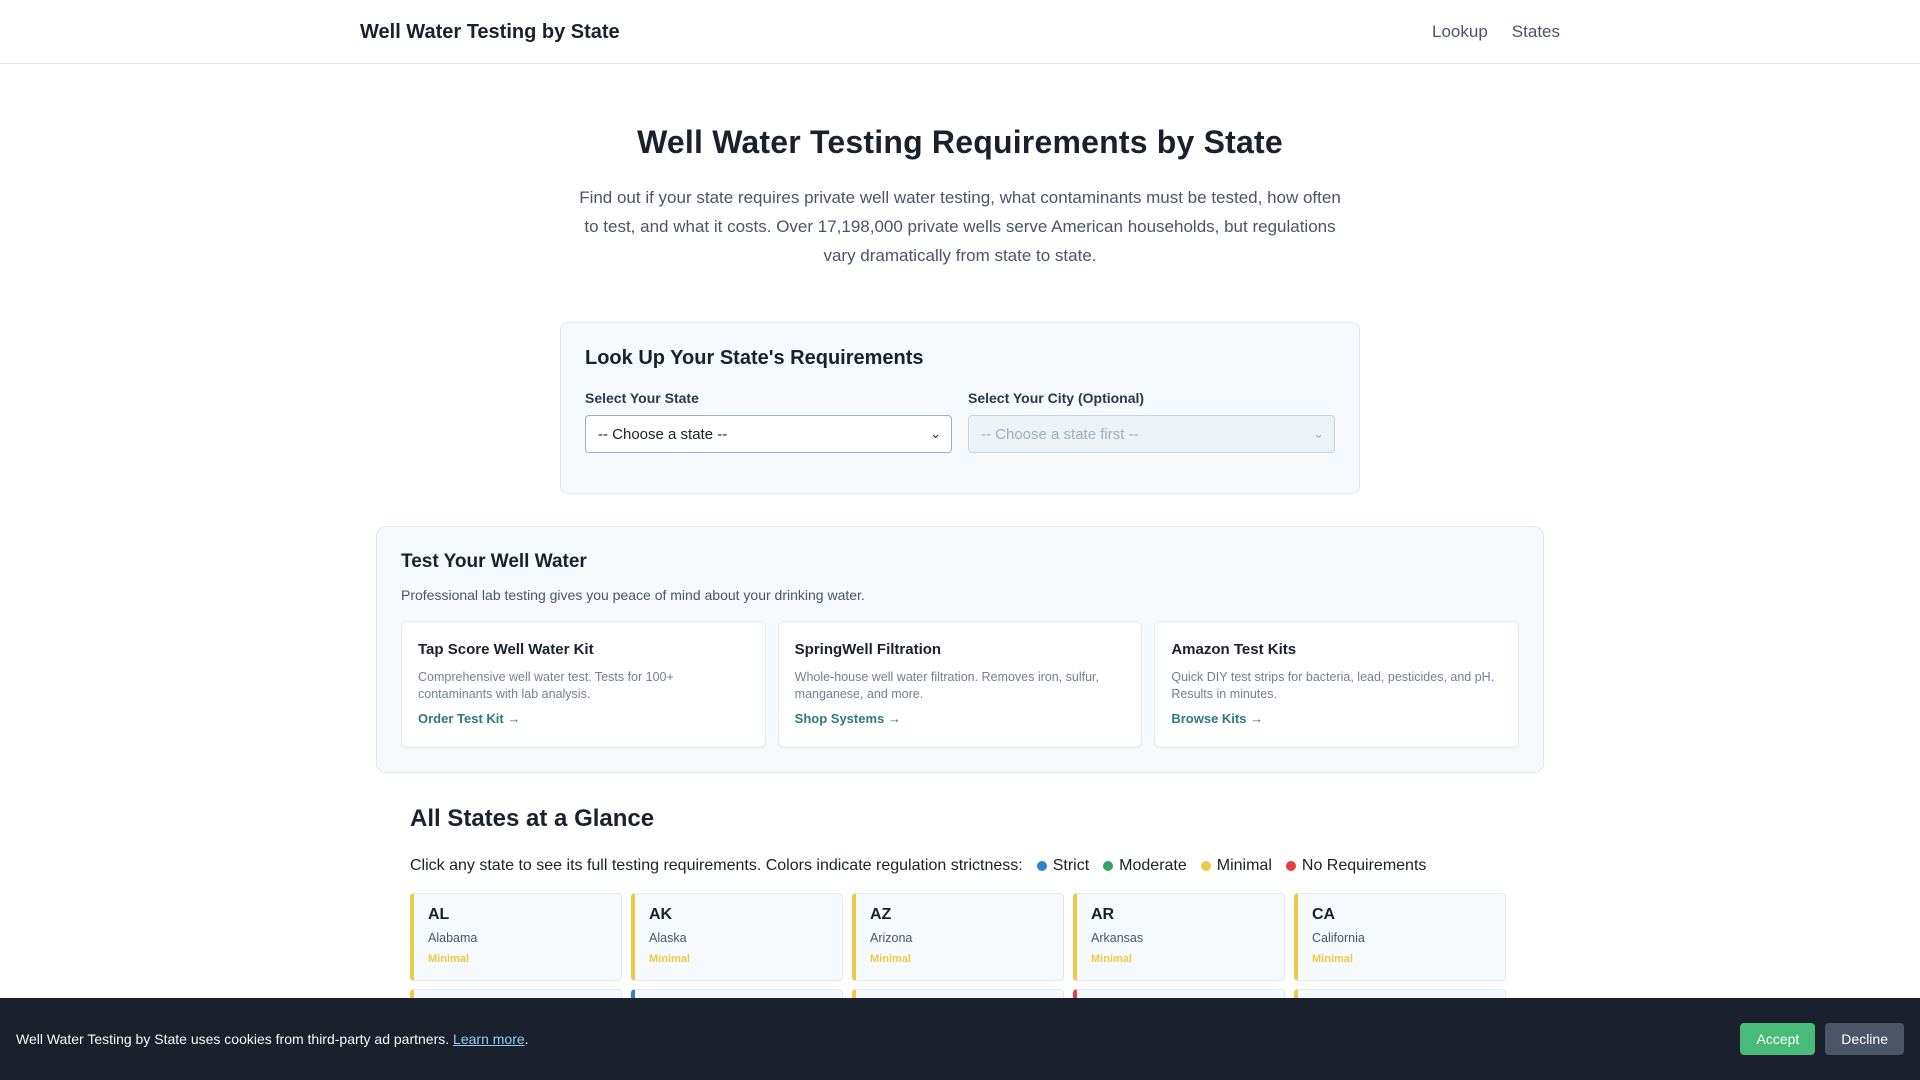  I want to click on learn-more-link: Learn more, so click(489, 1039).